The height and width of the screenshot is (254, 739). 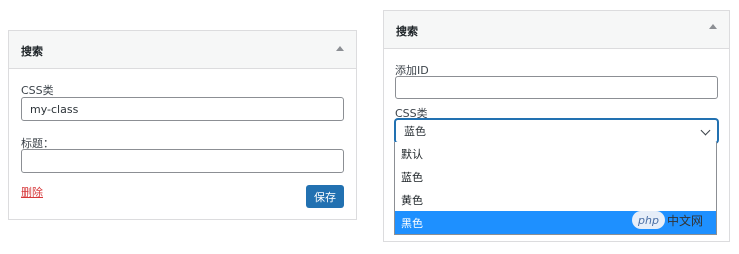 What do you see at coordinates (555, 153) in the screenshot?
I see `dropdown-option-default: 默认` at bounding box center [555, 153].